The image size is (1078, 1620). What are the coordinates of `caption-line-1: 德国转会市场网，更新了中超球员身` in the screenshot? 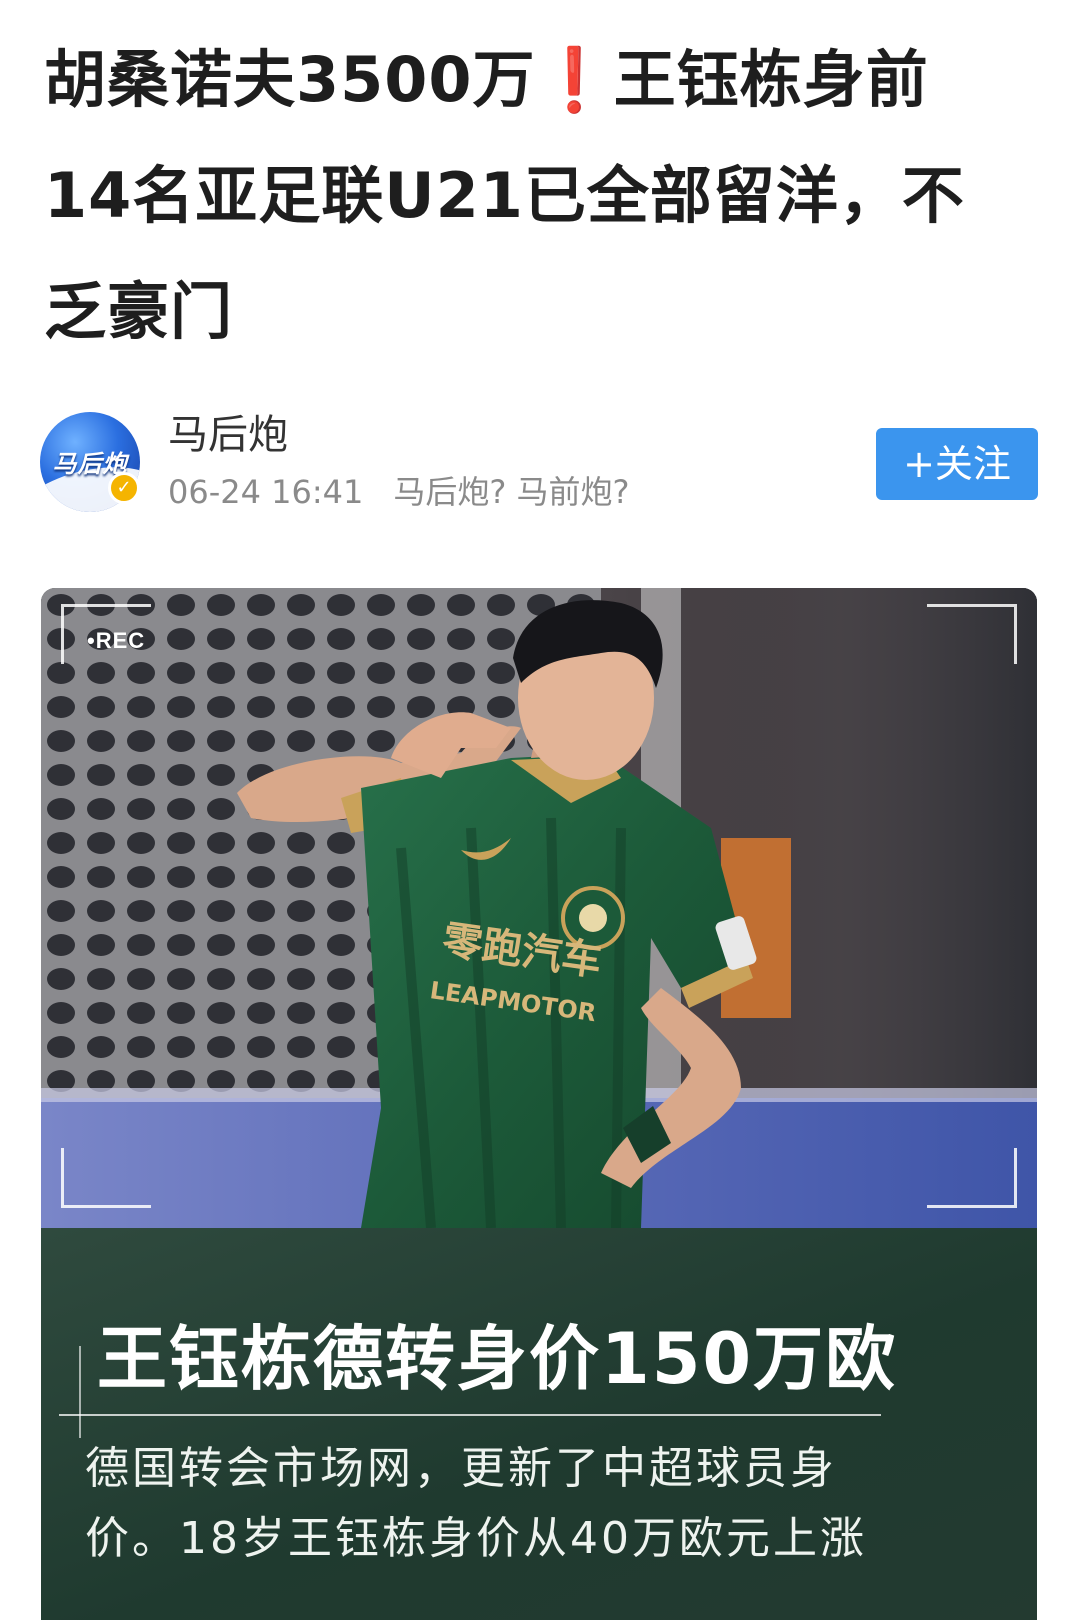 It's located at (461, 1468).